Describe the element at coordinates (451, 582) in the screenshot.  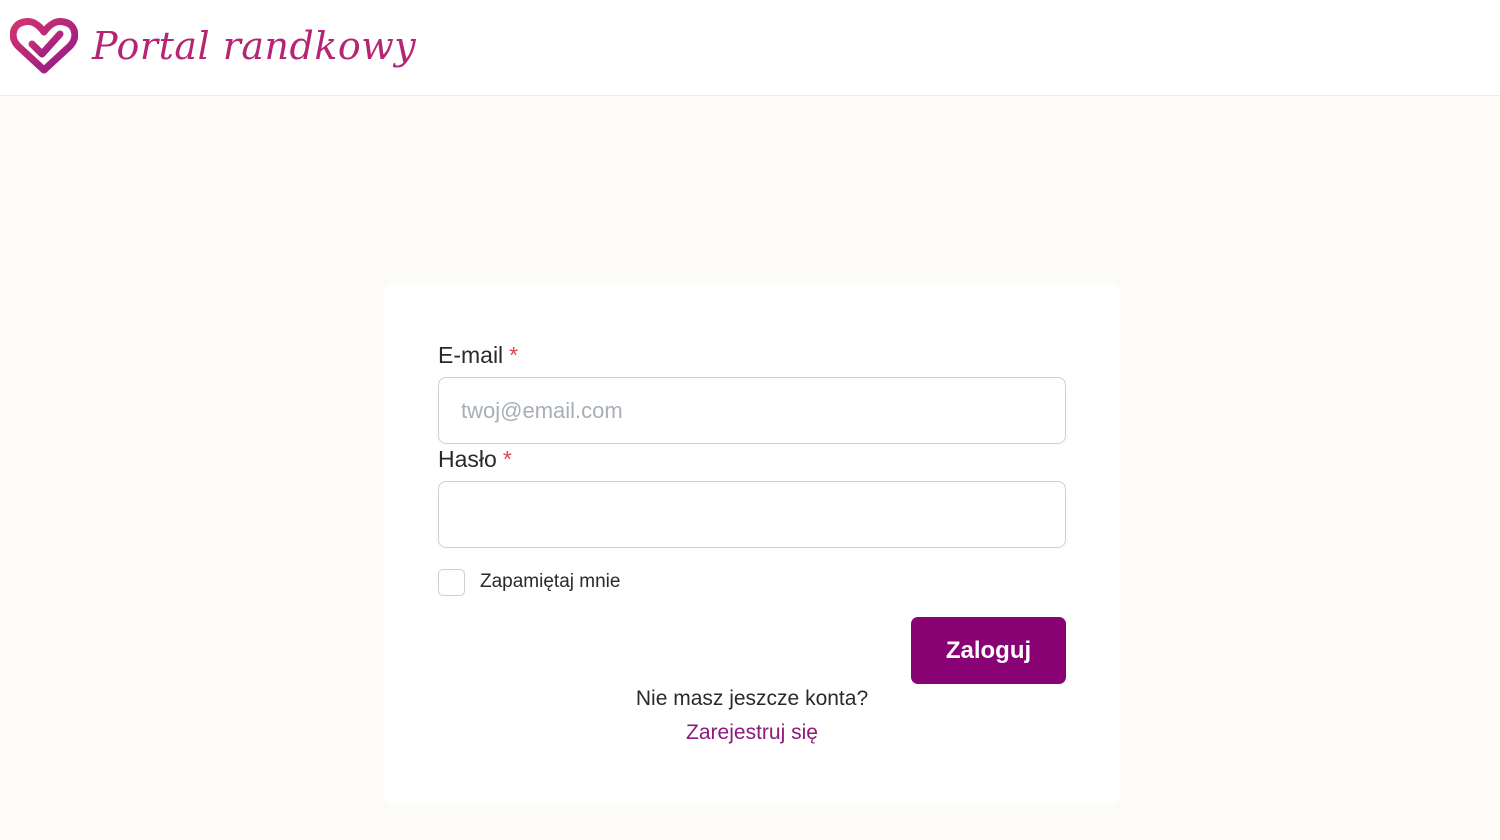
I see `remember-me-checkbox` at that location.